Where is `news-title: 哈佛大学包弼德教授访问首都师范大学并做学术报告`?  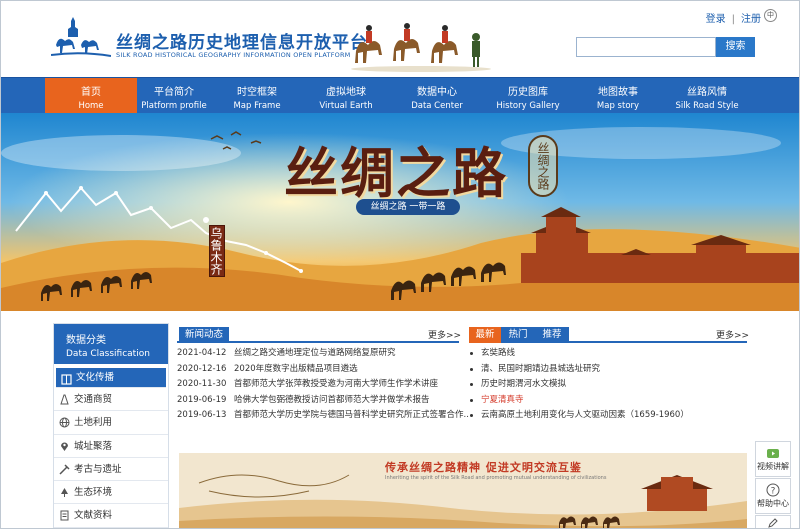
news-title: 哈佛大学包弼德教授访问首都师范大学并做学术报告 is located at coordinates (332, 400).